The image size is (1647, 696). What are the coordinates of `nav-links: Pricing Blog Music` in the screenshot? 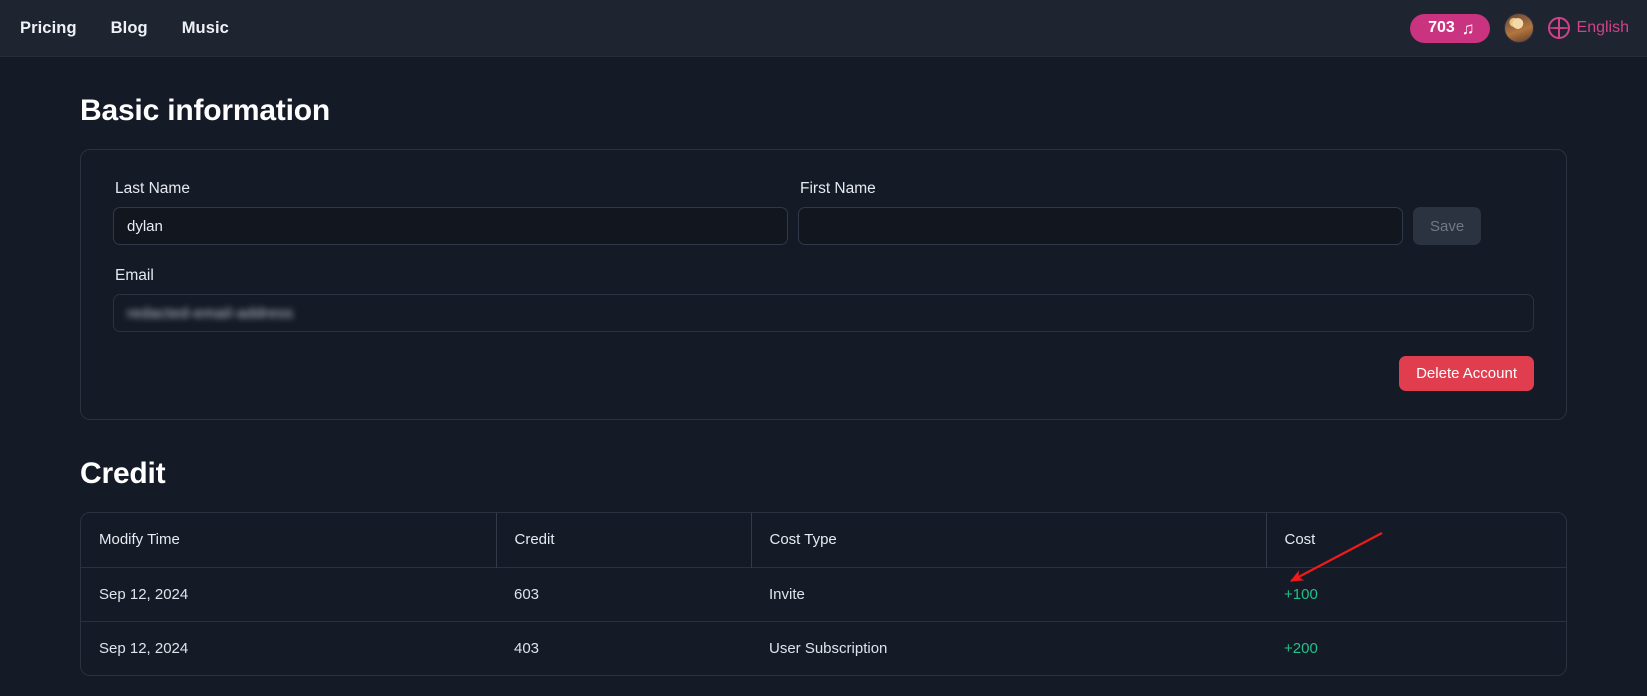 It's located at (124, 28).